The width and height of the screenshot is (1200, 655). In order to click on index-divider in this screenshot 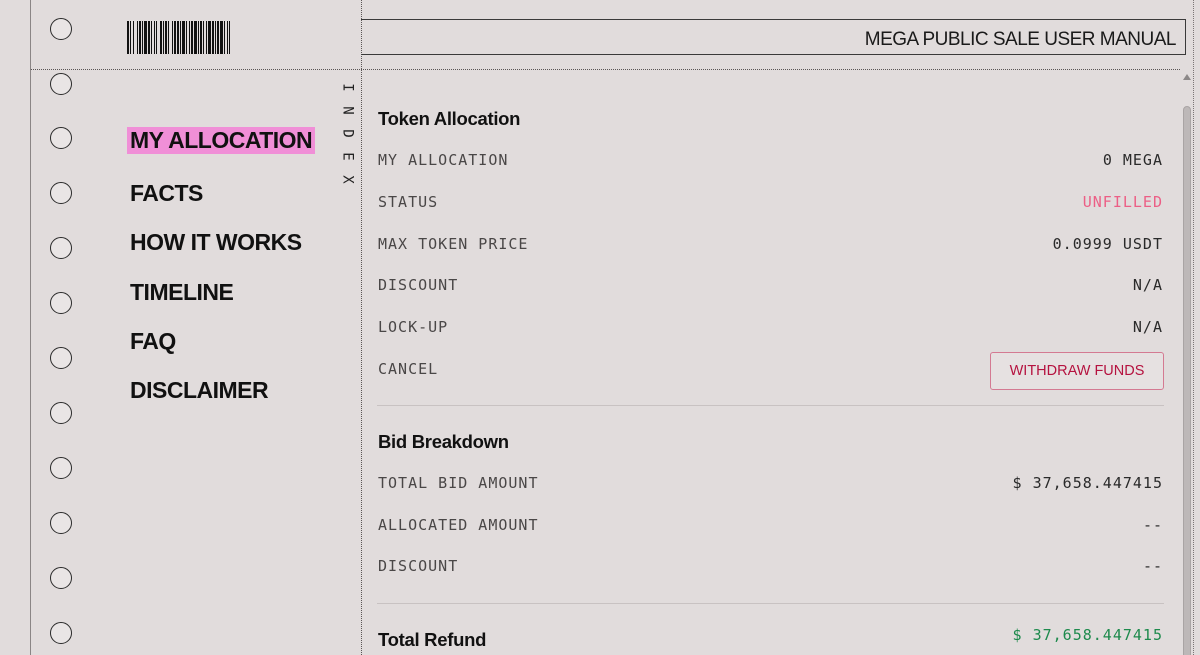, I will do `click(361, 327)`.